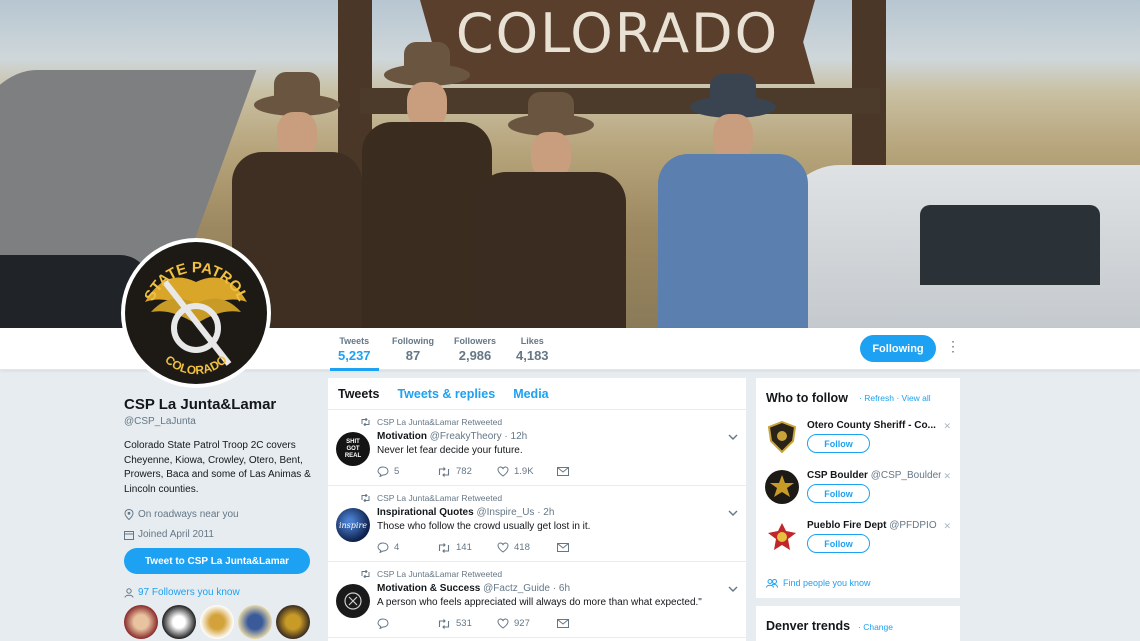 This screenshot has width=1140, height=641. I want to click on location-text: On roadways near you, so click(188, 514).